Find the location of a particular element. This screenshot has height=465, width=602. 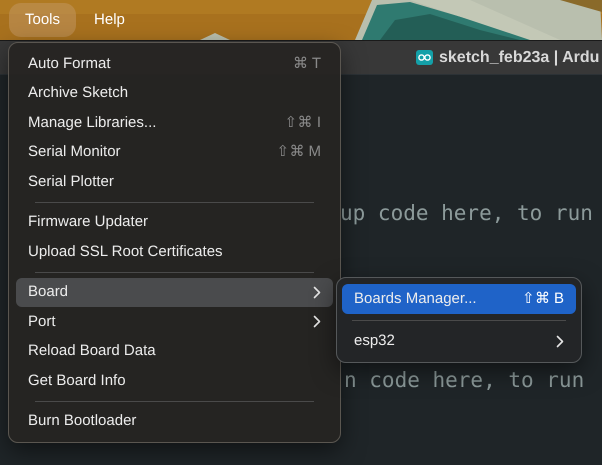

menu-item: Port is located at coordinates (174, 321).